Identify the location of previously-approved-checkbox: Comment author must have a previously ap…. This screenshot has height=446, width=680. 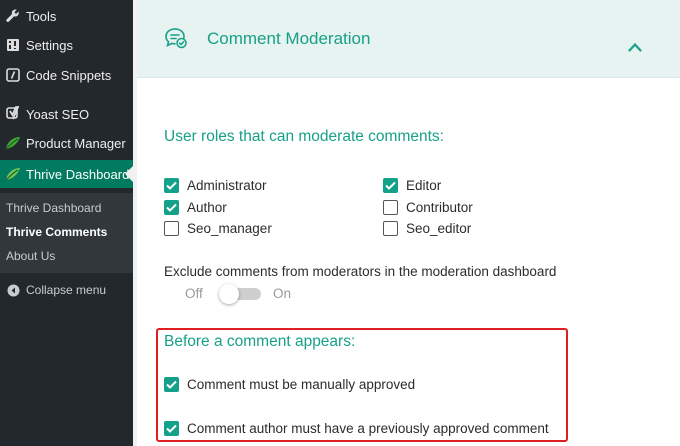
(356, 428).